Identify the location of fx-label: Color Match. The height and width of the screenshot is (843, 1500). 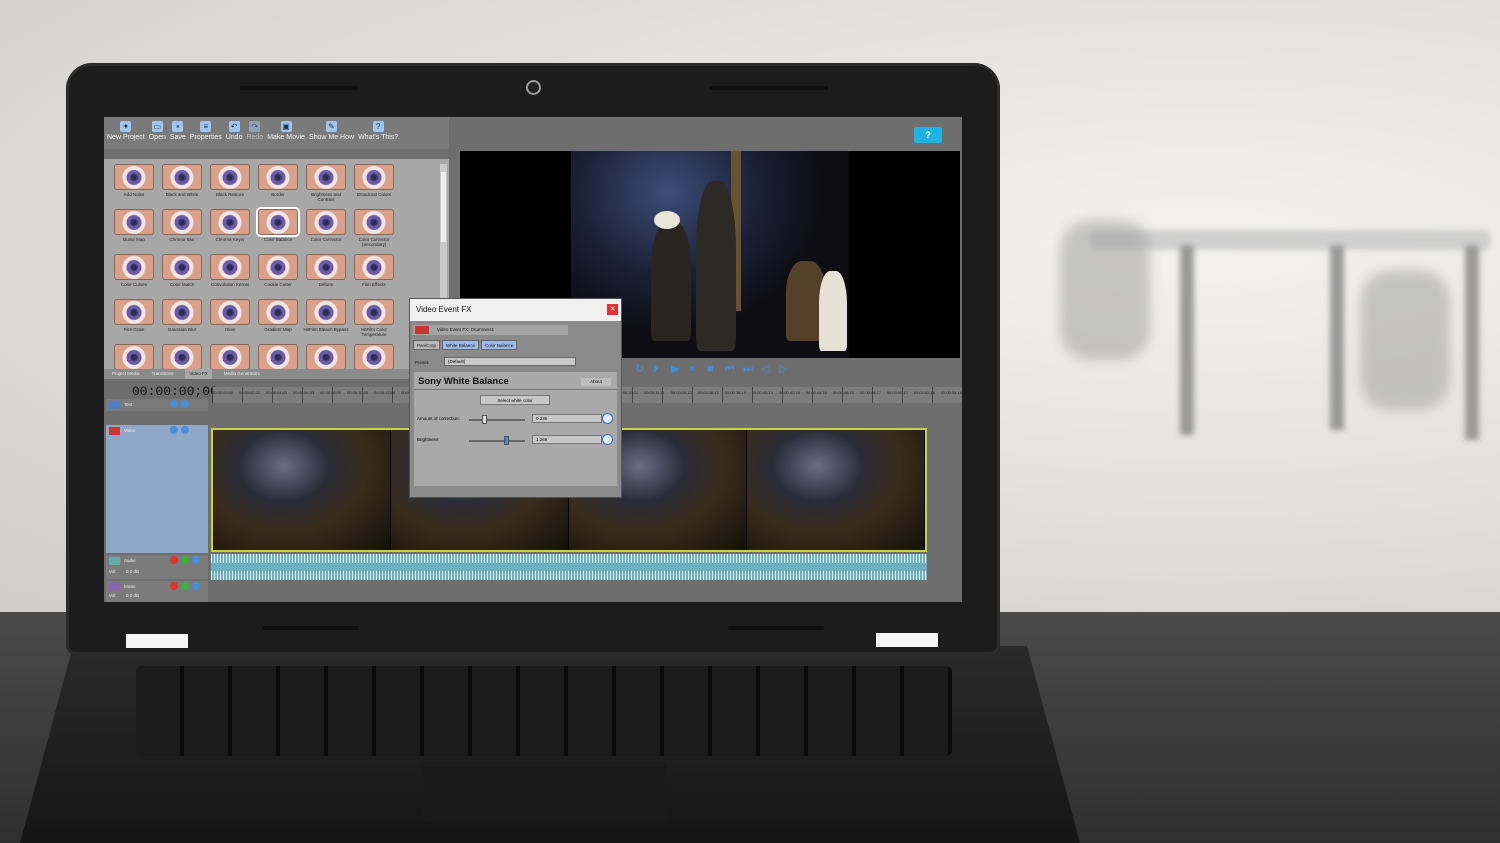
(182, 284).